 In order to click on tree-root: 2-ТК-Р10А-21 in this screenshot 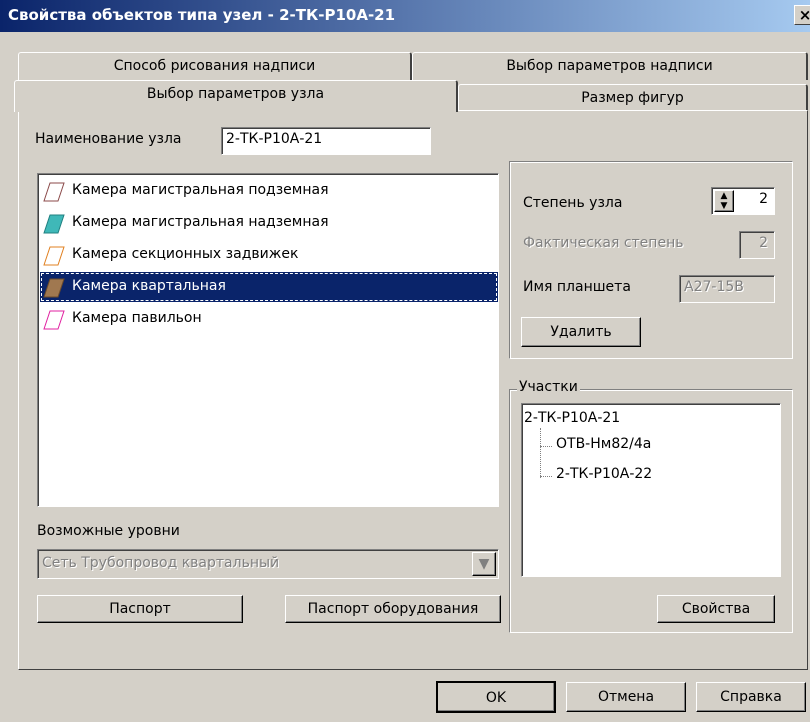, I will do `click(572, 418)`.